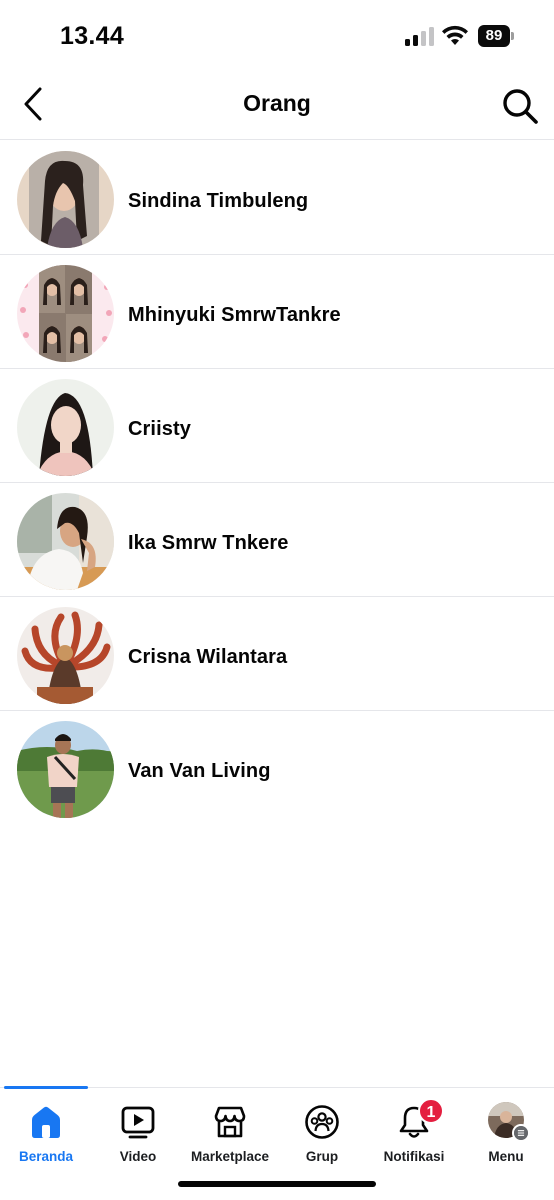 The width and height of the screenshot is (554, 1200). Describe the element at coordinates (420, 36) in the screenshot. I see `cellular-signal-icon` at that location.